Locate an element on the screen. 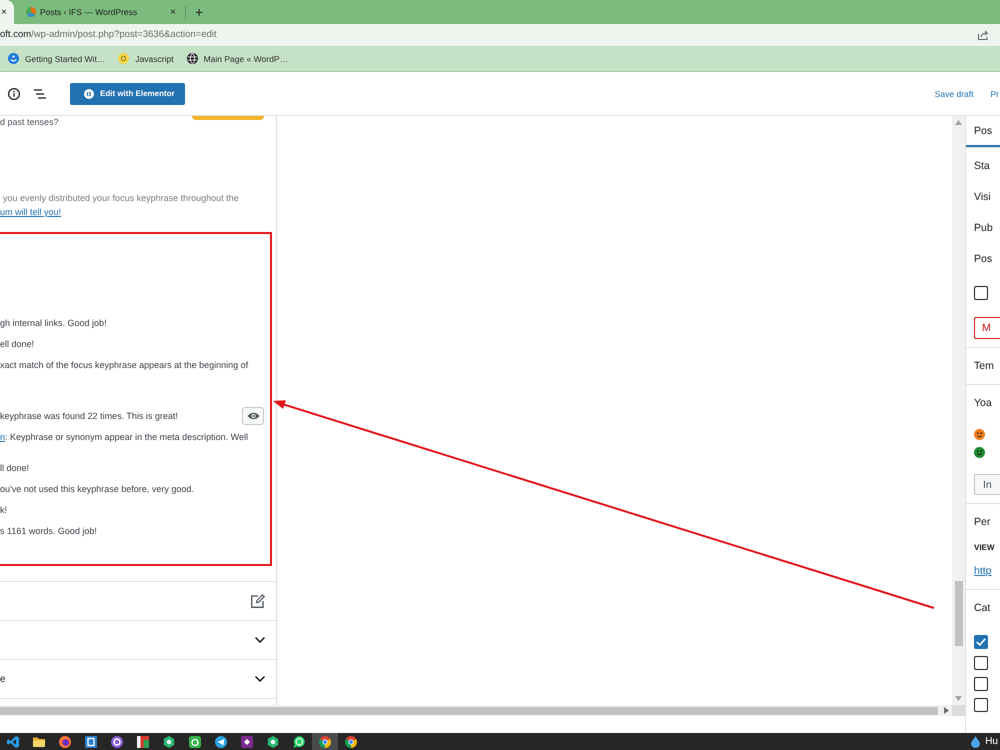 This screenshot has width=1000, height=750. url-link: http is located at coordinates (987, 571).